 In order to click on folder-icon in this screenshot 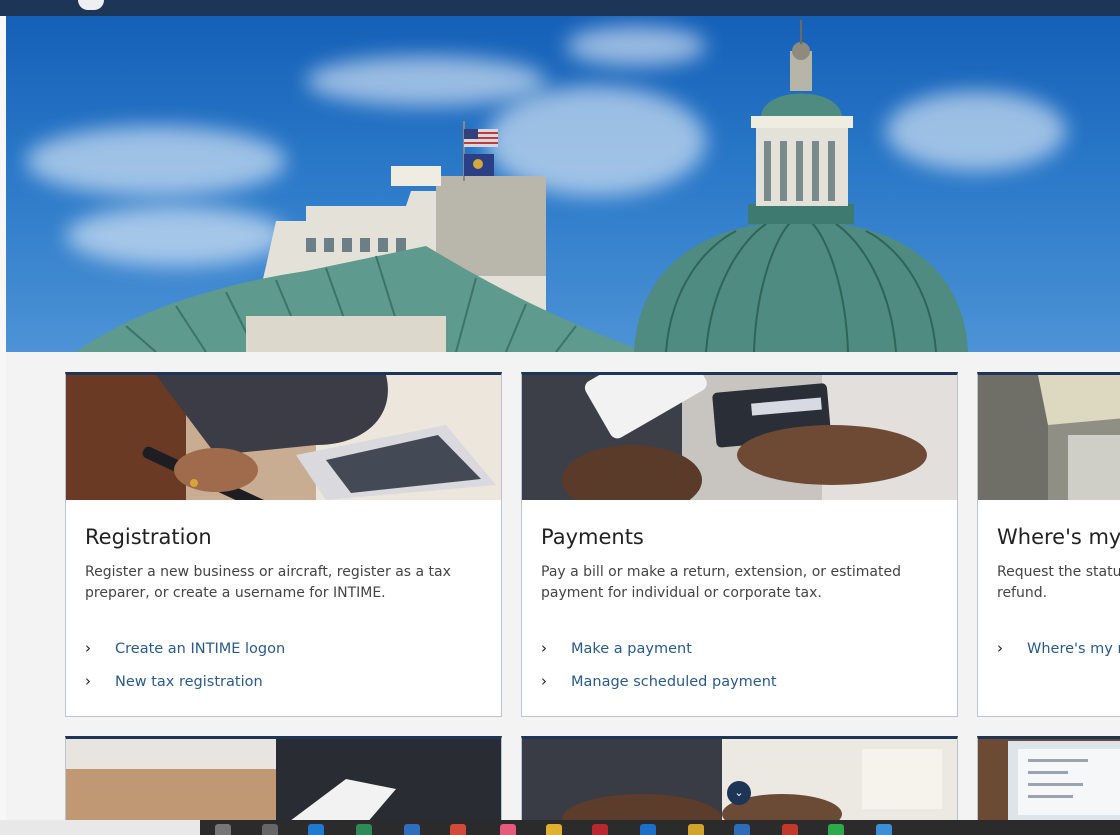, I will do `click(554, 829)`.